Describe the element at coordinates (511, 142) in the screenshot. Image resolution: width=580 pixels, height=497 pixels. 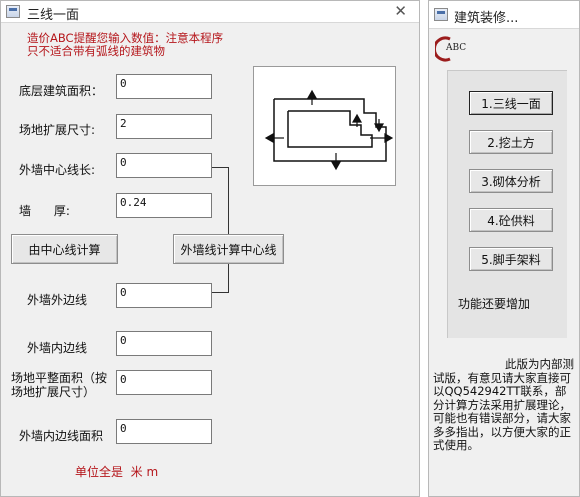
I see `menu-item-excavation: 2.挖土方` at that location.